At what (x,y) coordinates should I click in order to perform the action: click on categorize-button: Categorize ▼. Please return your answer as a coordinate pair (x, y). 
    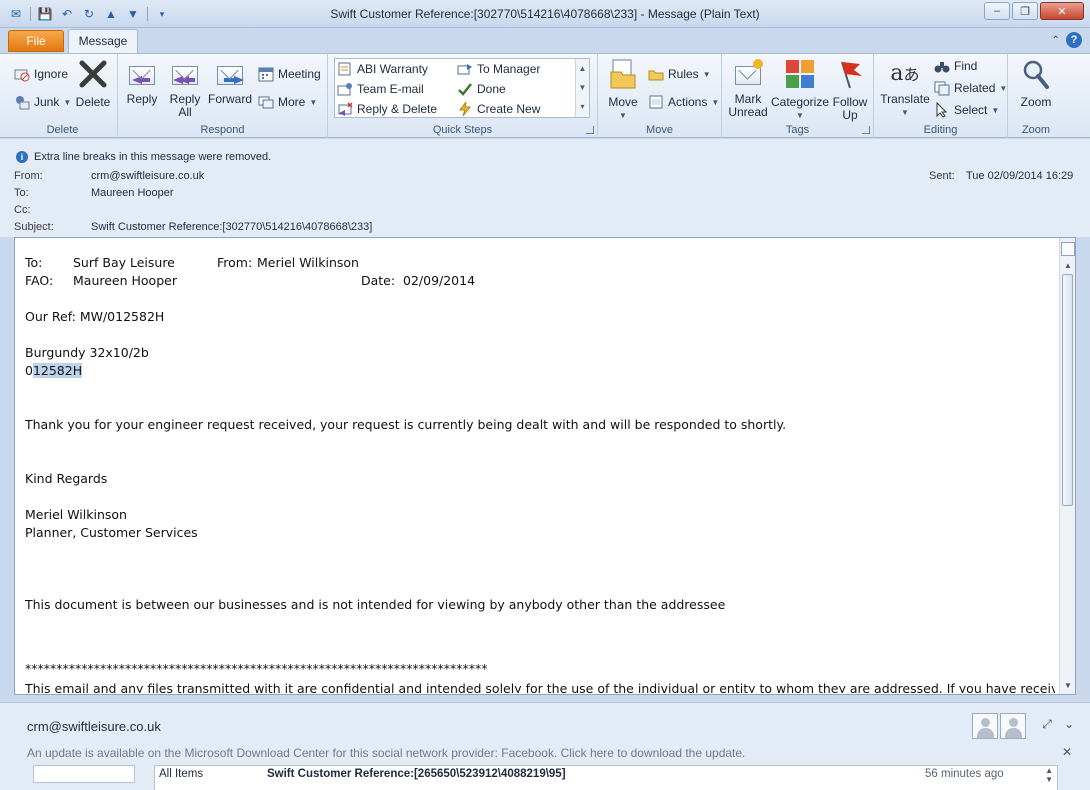
    Looking at the image, I should click on (800, 90).